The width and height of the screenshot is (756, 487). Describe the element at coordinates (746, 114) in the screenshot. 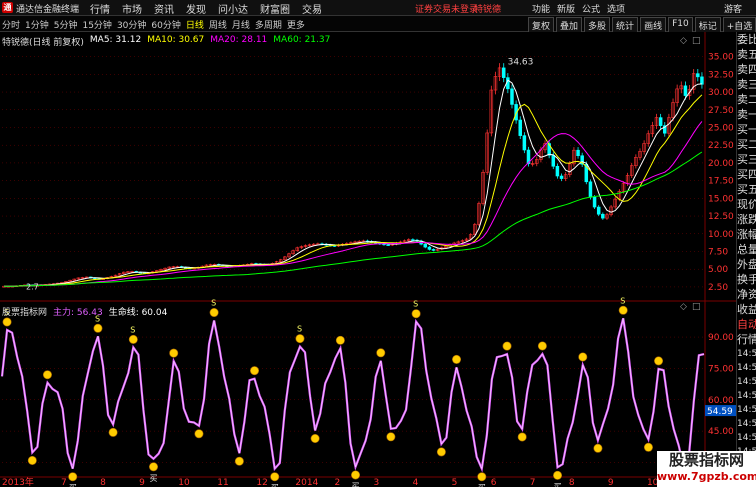

I see `side-panel-item: 卖一` at that location.